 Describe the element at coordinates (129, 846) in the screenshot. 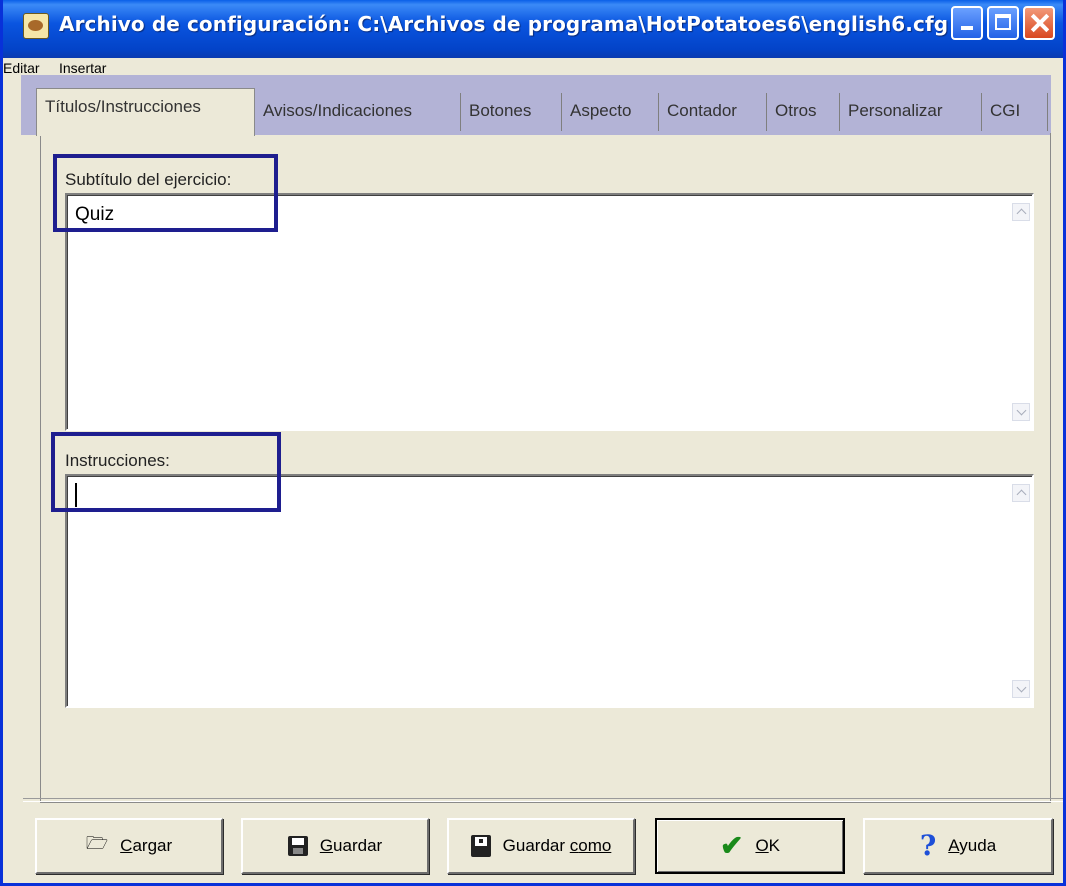

I see `cargar-button: 🗁 Cargar` at that location.